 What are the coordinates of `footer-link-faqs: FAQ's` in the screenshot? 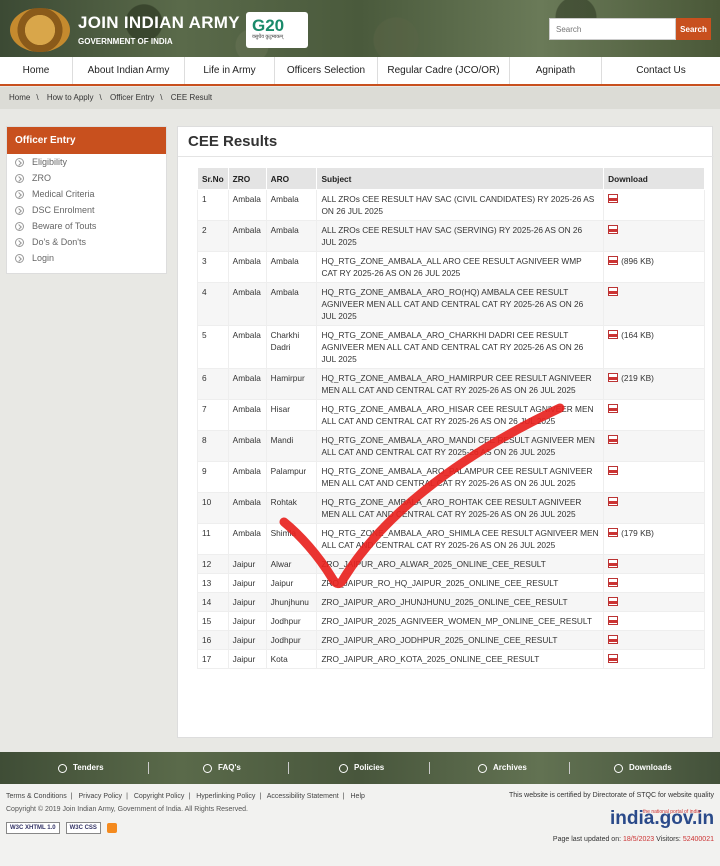 It's located at (222, 768).